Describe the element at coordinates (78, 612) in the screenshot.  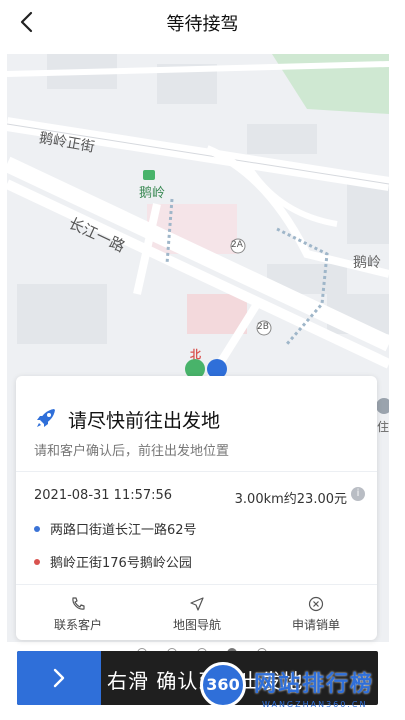
I see `contact-customer-button: 联系客户` at that location.